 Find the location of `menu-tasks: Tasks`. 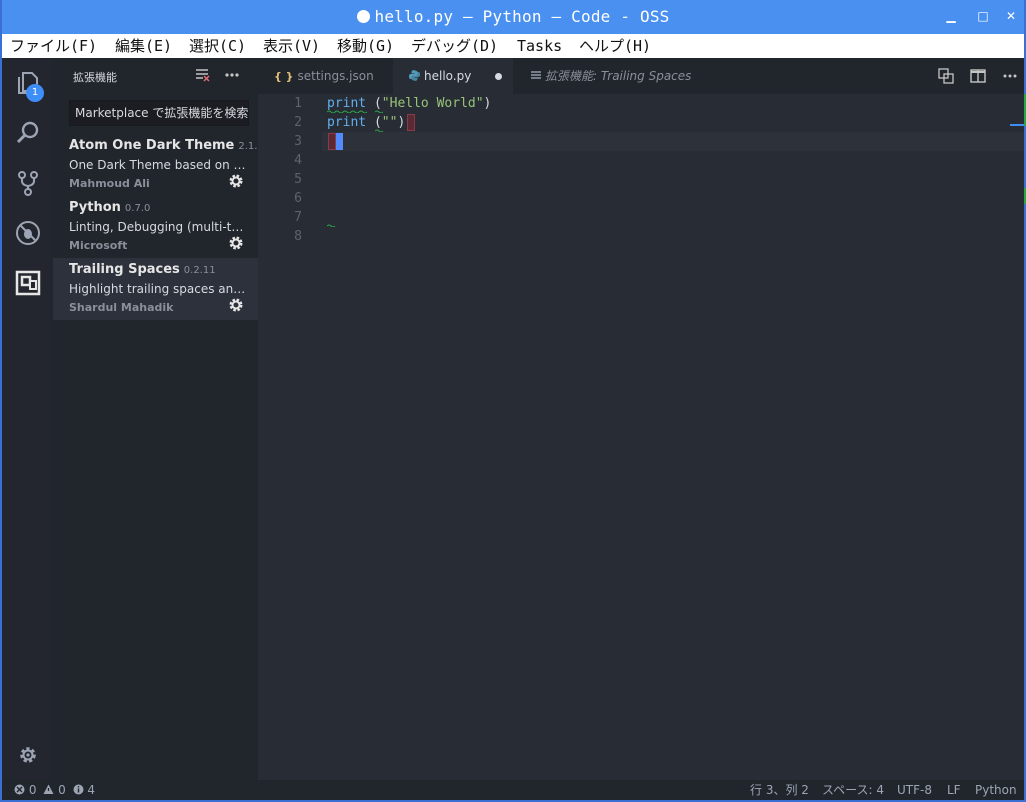

menu-tasks: Tasks is located at coordinates (539, 46).